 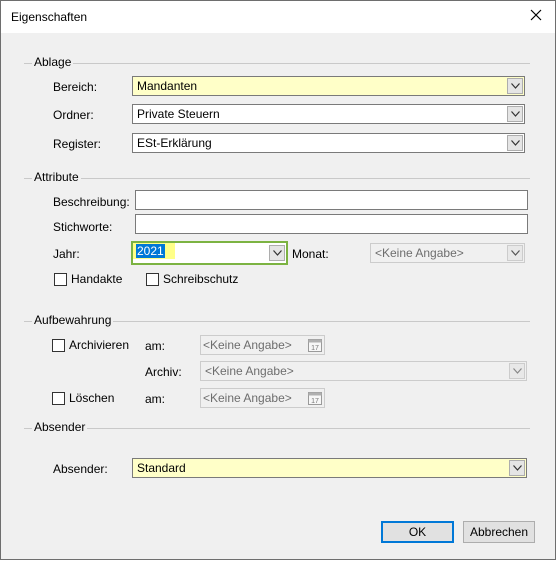 I want to click on bereich-value: Mandanten, so click(x=167, y=86).